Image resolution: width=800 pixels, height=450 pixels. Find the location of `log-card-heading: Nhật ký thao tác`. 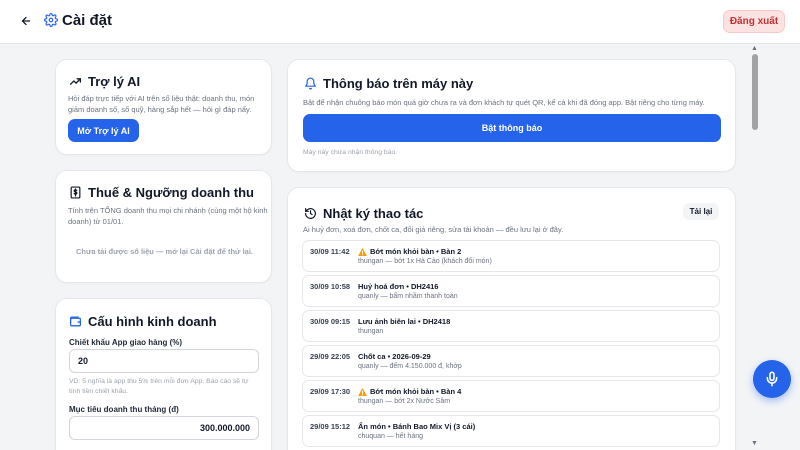

log-card-heading: Nhật ký thao tác is located at coordinates (363, 213).